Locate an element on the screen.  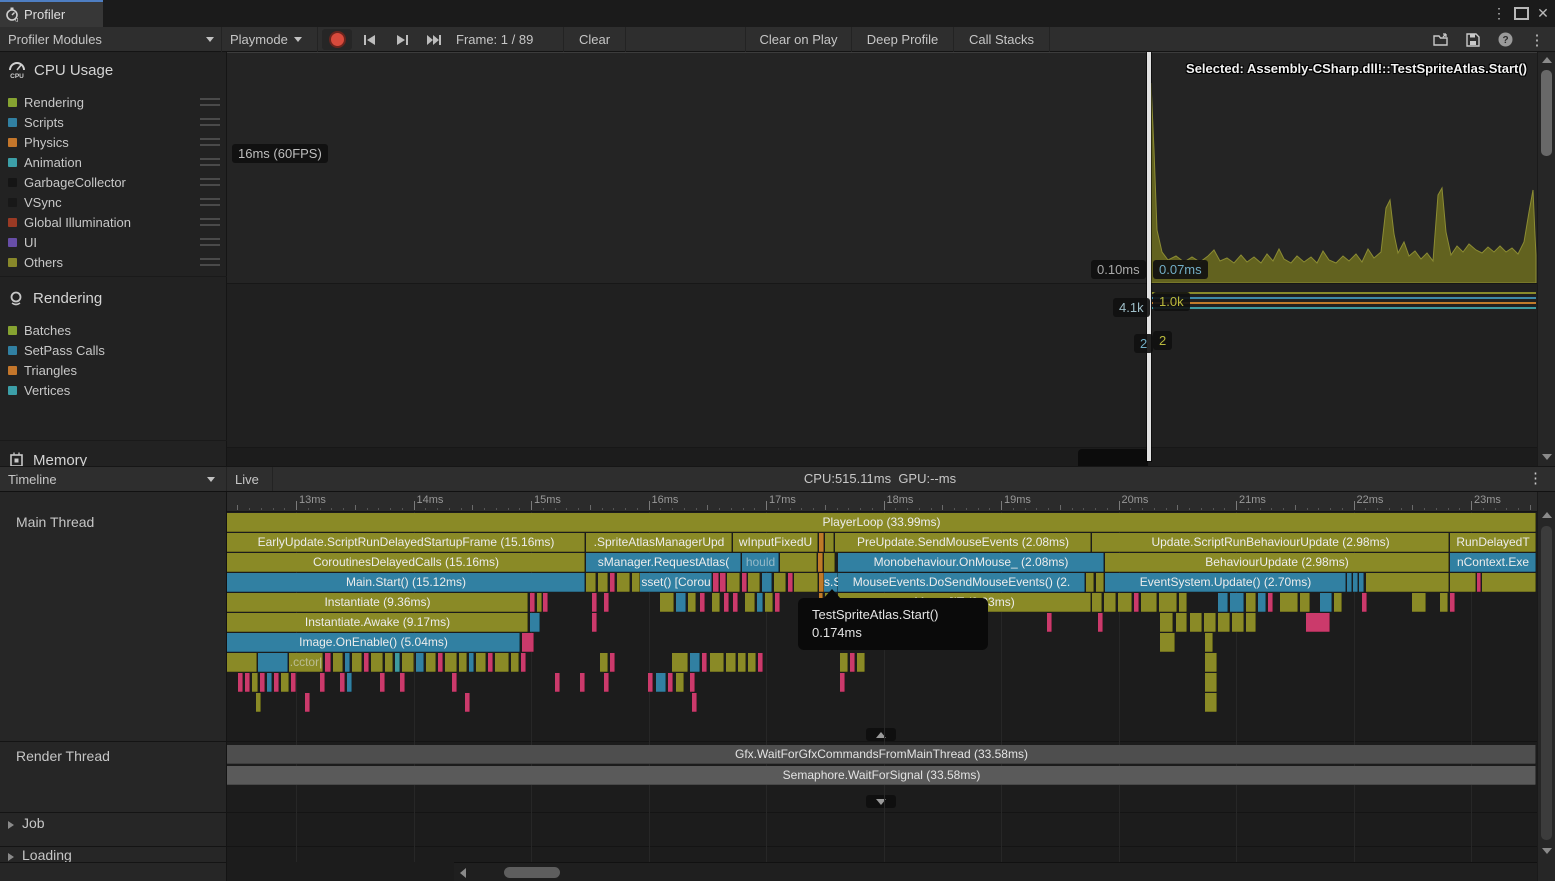
legend-item-physics: Physics is located at coordinates (114, 142).